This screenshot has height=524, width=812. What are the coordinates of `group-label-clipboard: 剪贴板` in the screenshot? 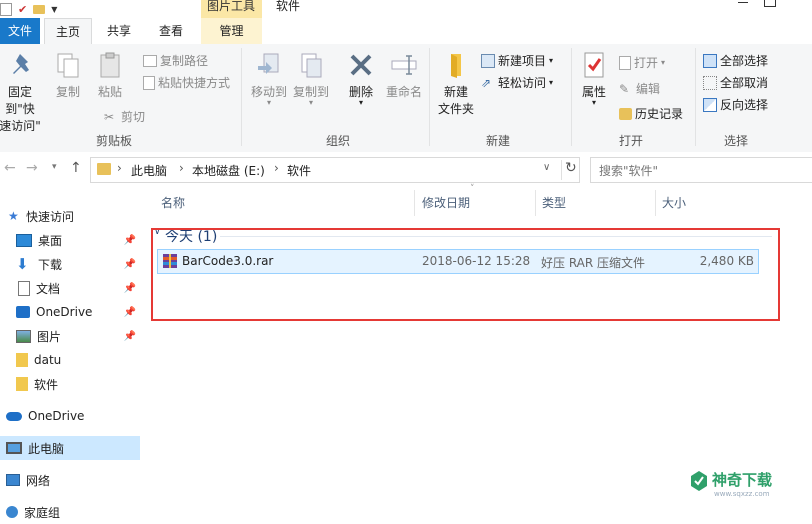 It's located at (114, 141).